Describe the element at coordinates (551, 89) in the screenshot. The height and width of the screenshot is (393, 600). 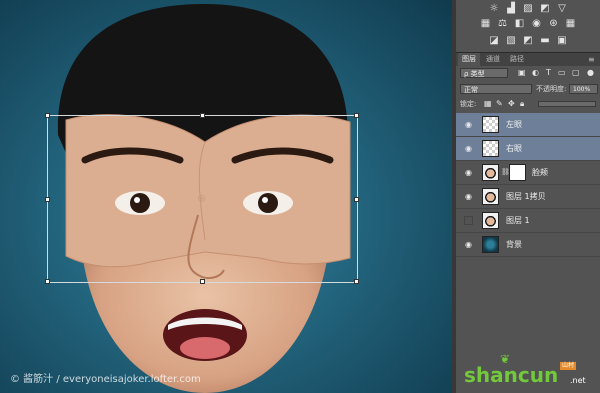
I see `opacity-label: 不透明度:` at that location.